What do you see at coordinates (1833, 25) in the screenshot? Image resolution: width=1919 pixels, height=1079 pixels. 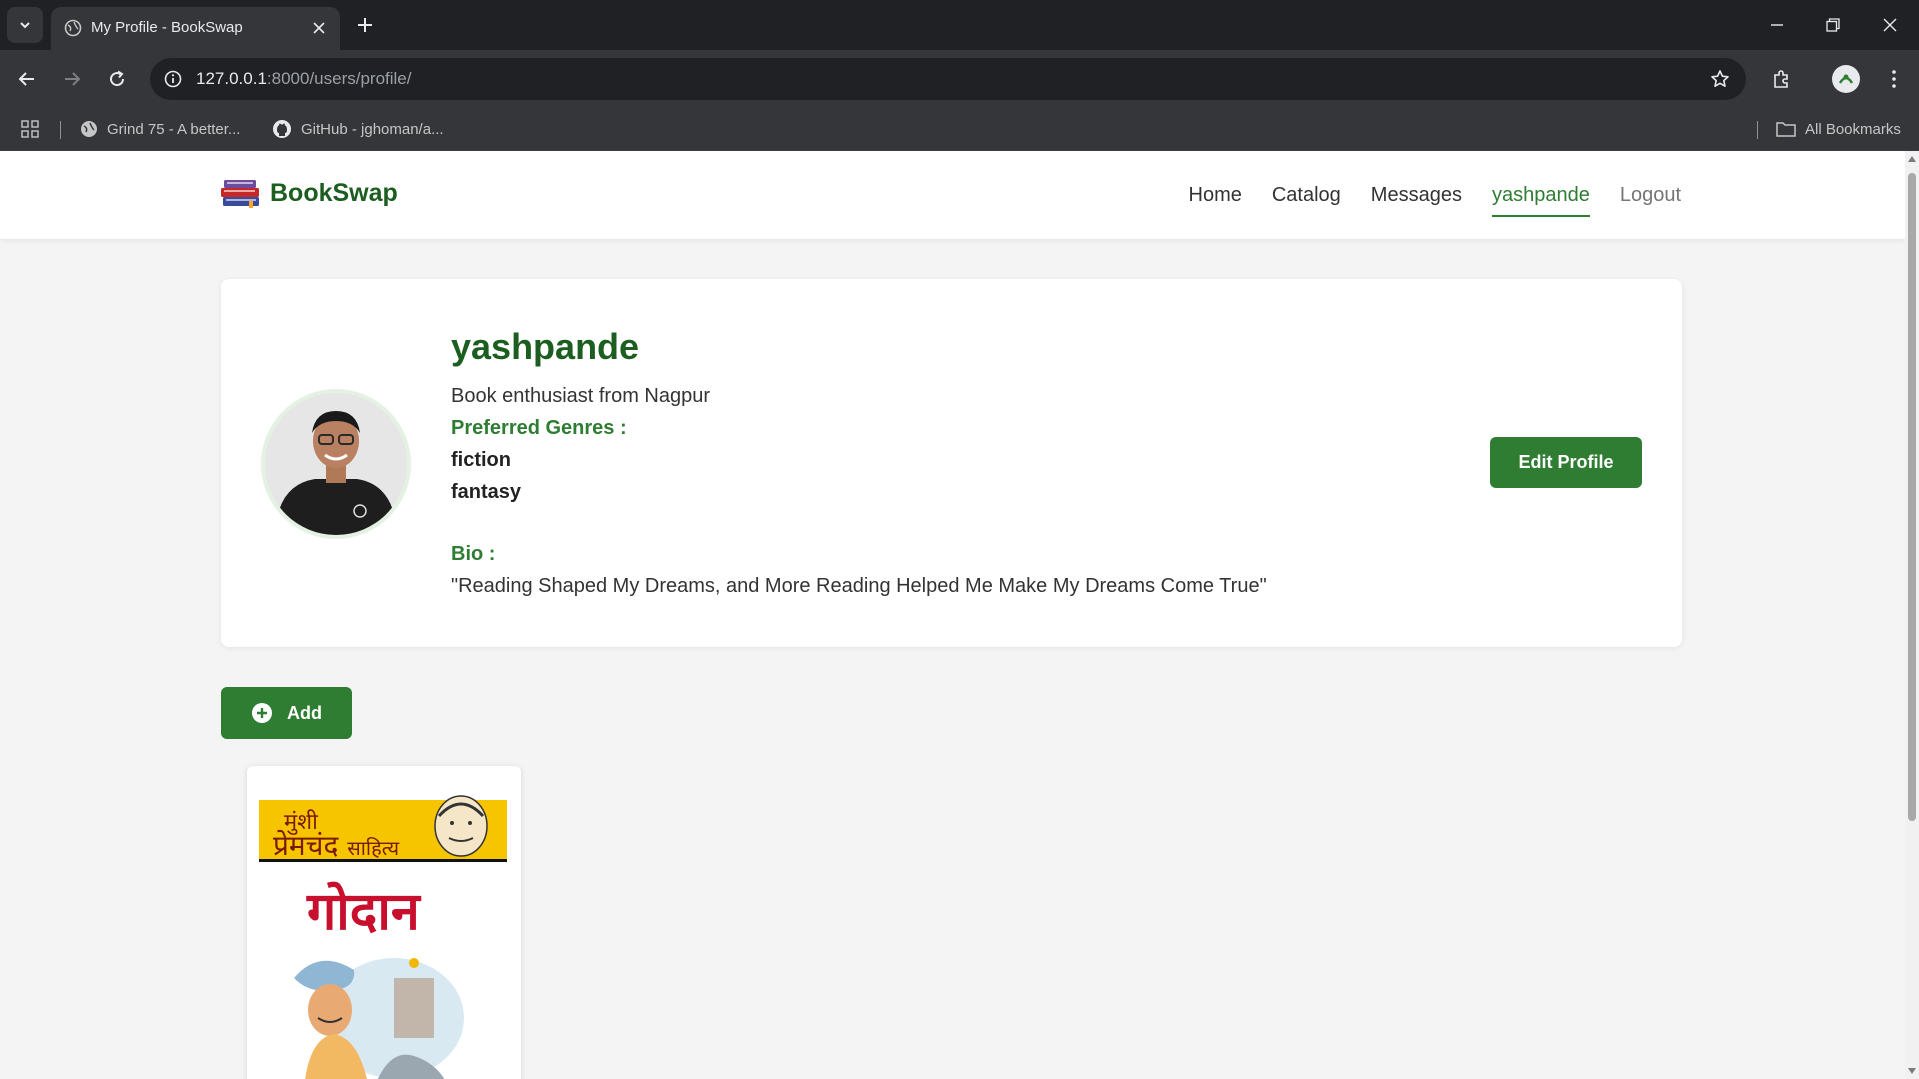 I see `restore-icon` at bounding box center [1833, 25].